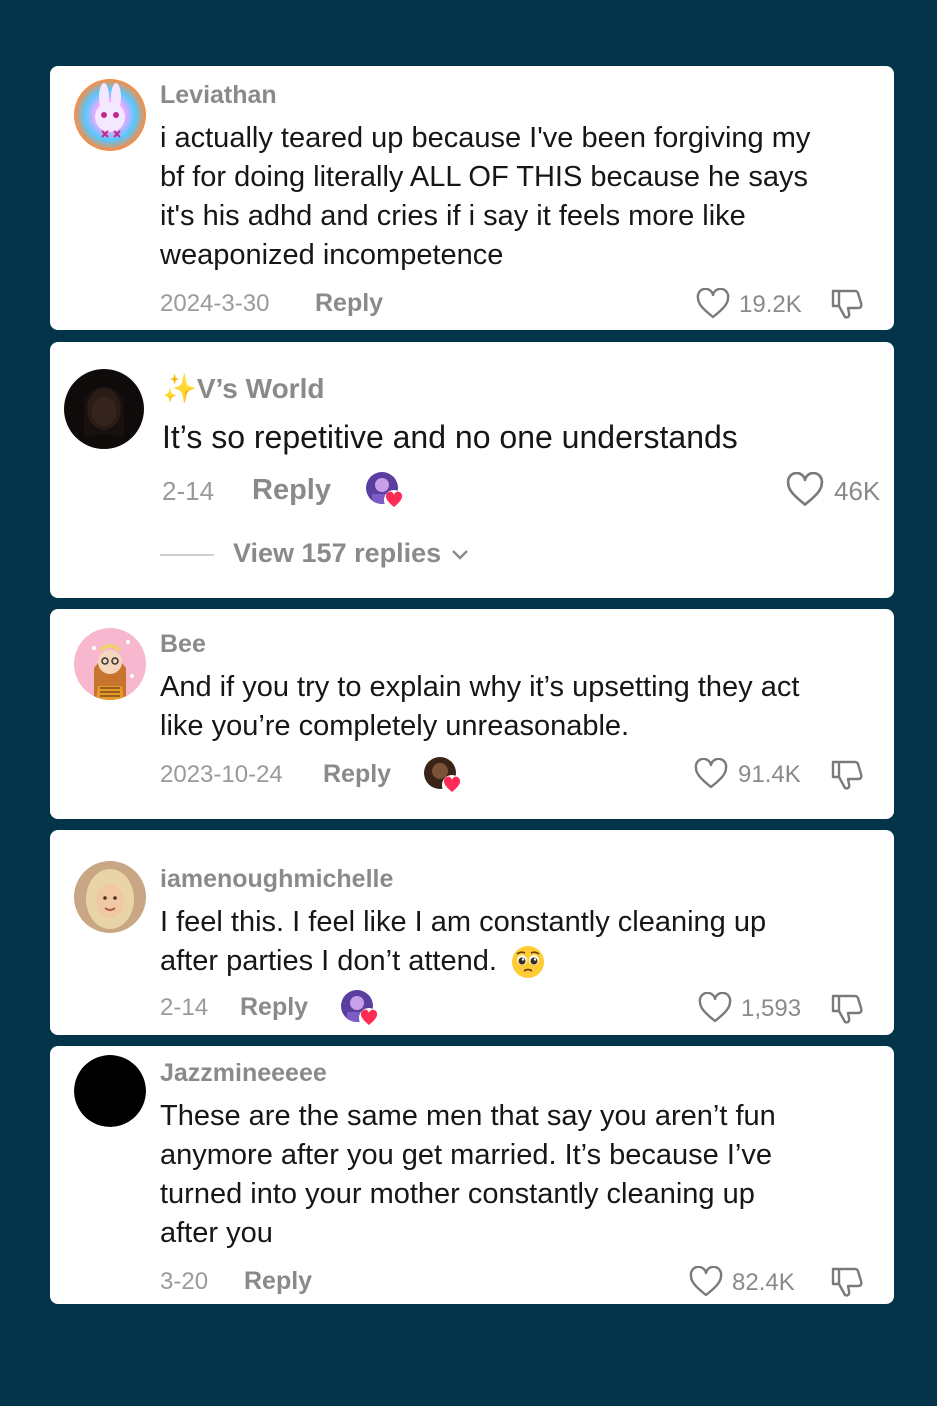  I want to click on comment-text-span: after parties I don’t attend., so click(328, 961).